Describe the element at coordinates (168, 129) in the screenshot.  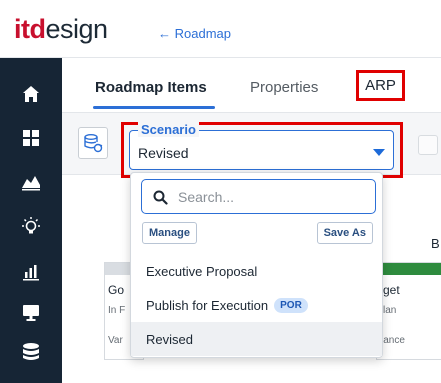
I see `scenario-label: Scenario` at that location.